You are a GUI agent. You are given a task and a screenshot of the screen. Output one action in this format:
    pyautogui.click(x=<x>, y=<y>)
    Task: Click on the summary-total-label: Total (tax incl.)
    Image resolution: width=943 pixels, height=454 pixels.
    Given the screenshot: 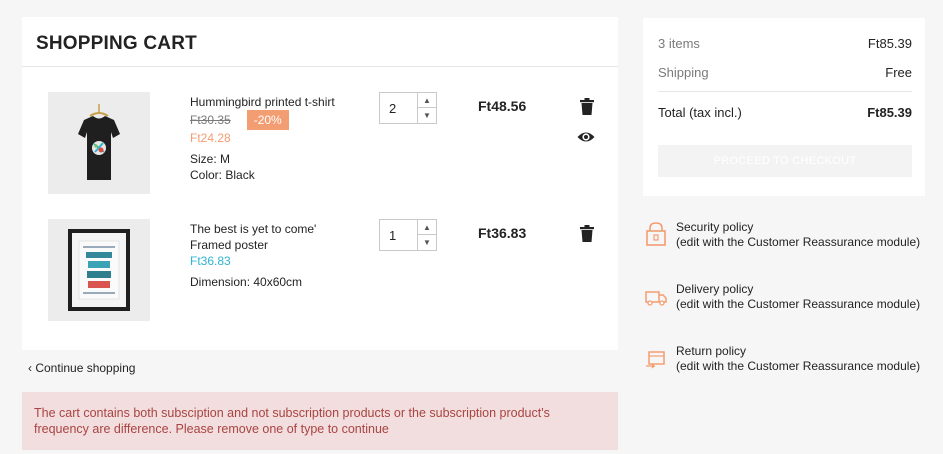 What is the action you would take?
    pyautogui.click(x=700, y=112)
    